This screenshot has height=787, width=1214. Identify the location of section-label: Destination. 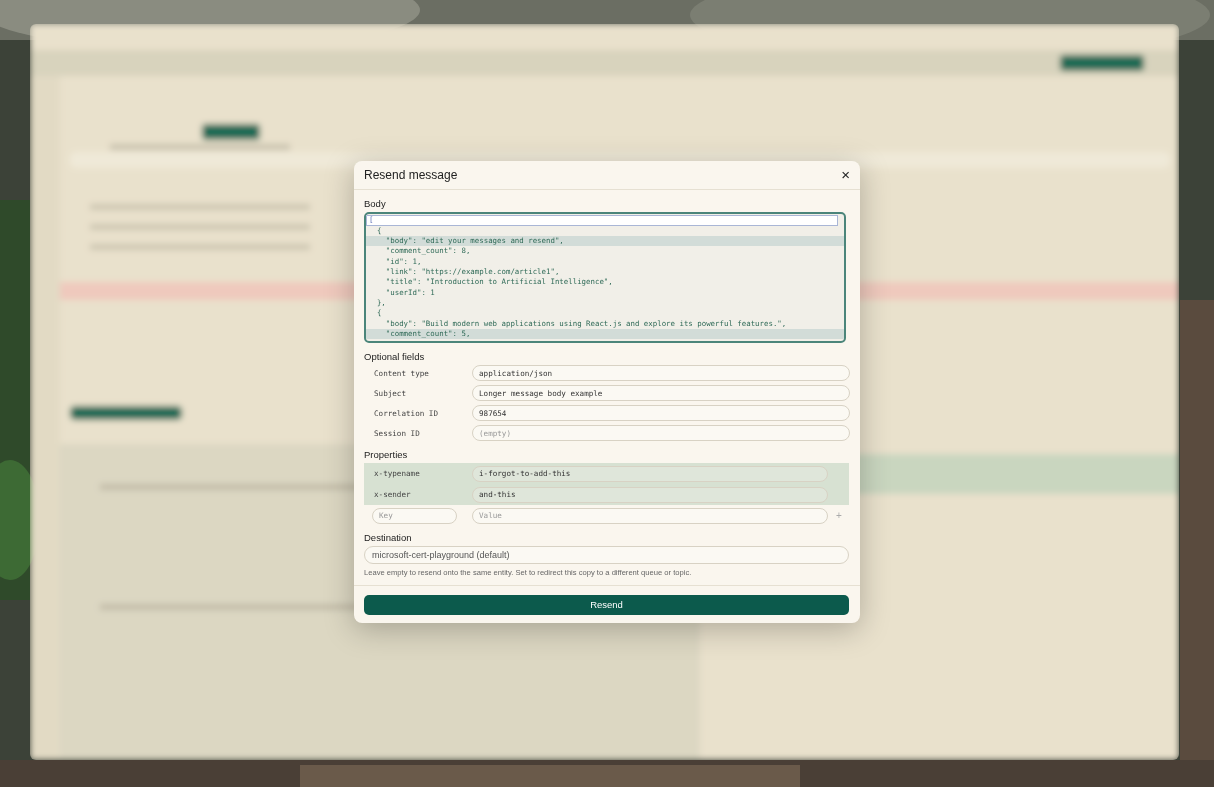
(388, 538).